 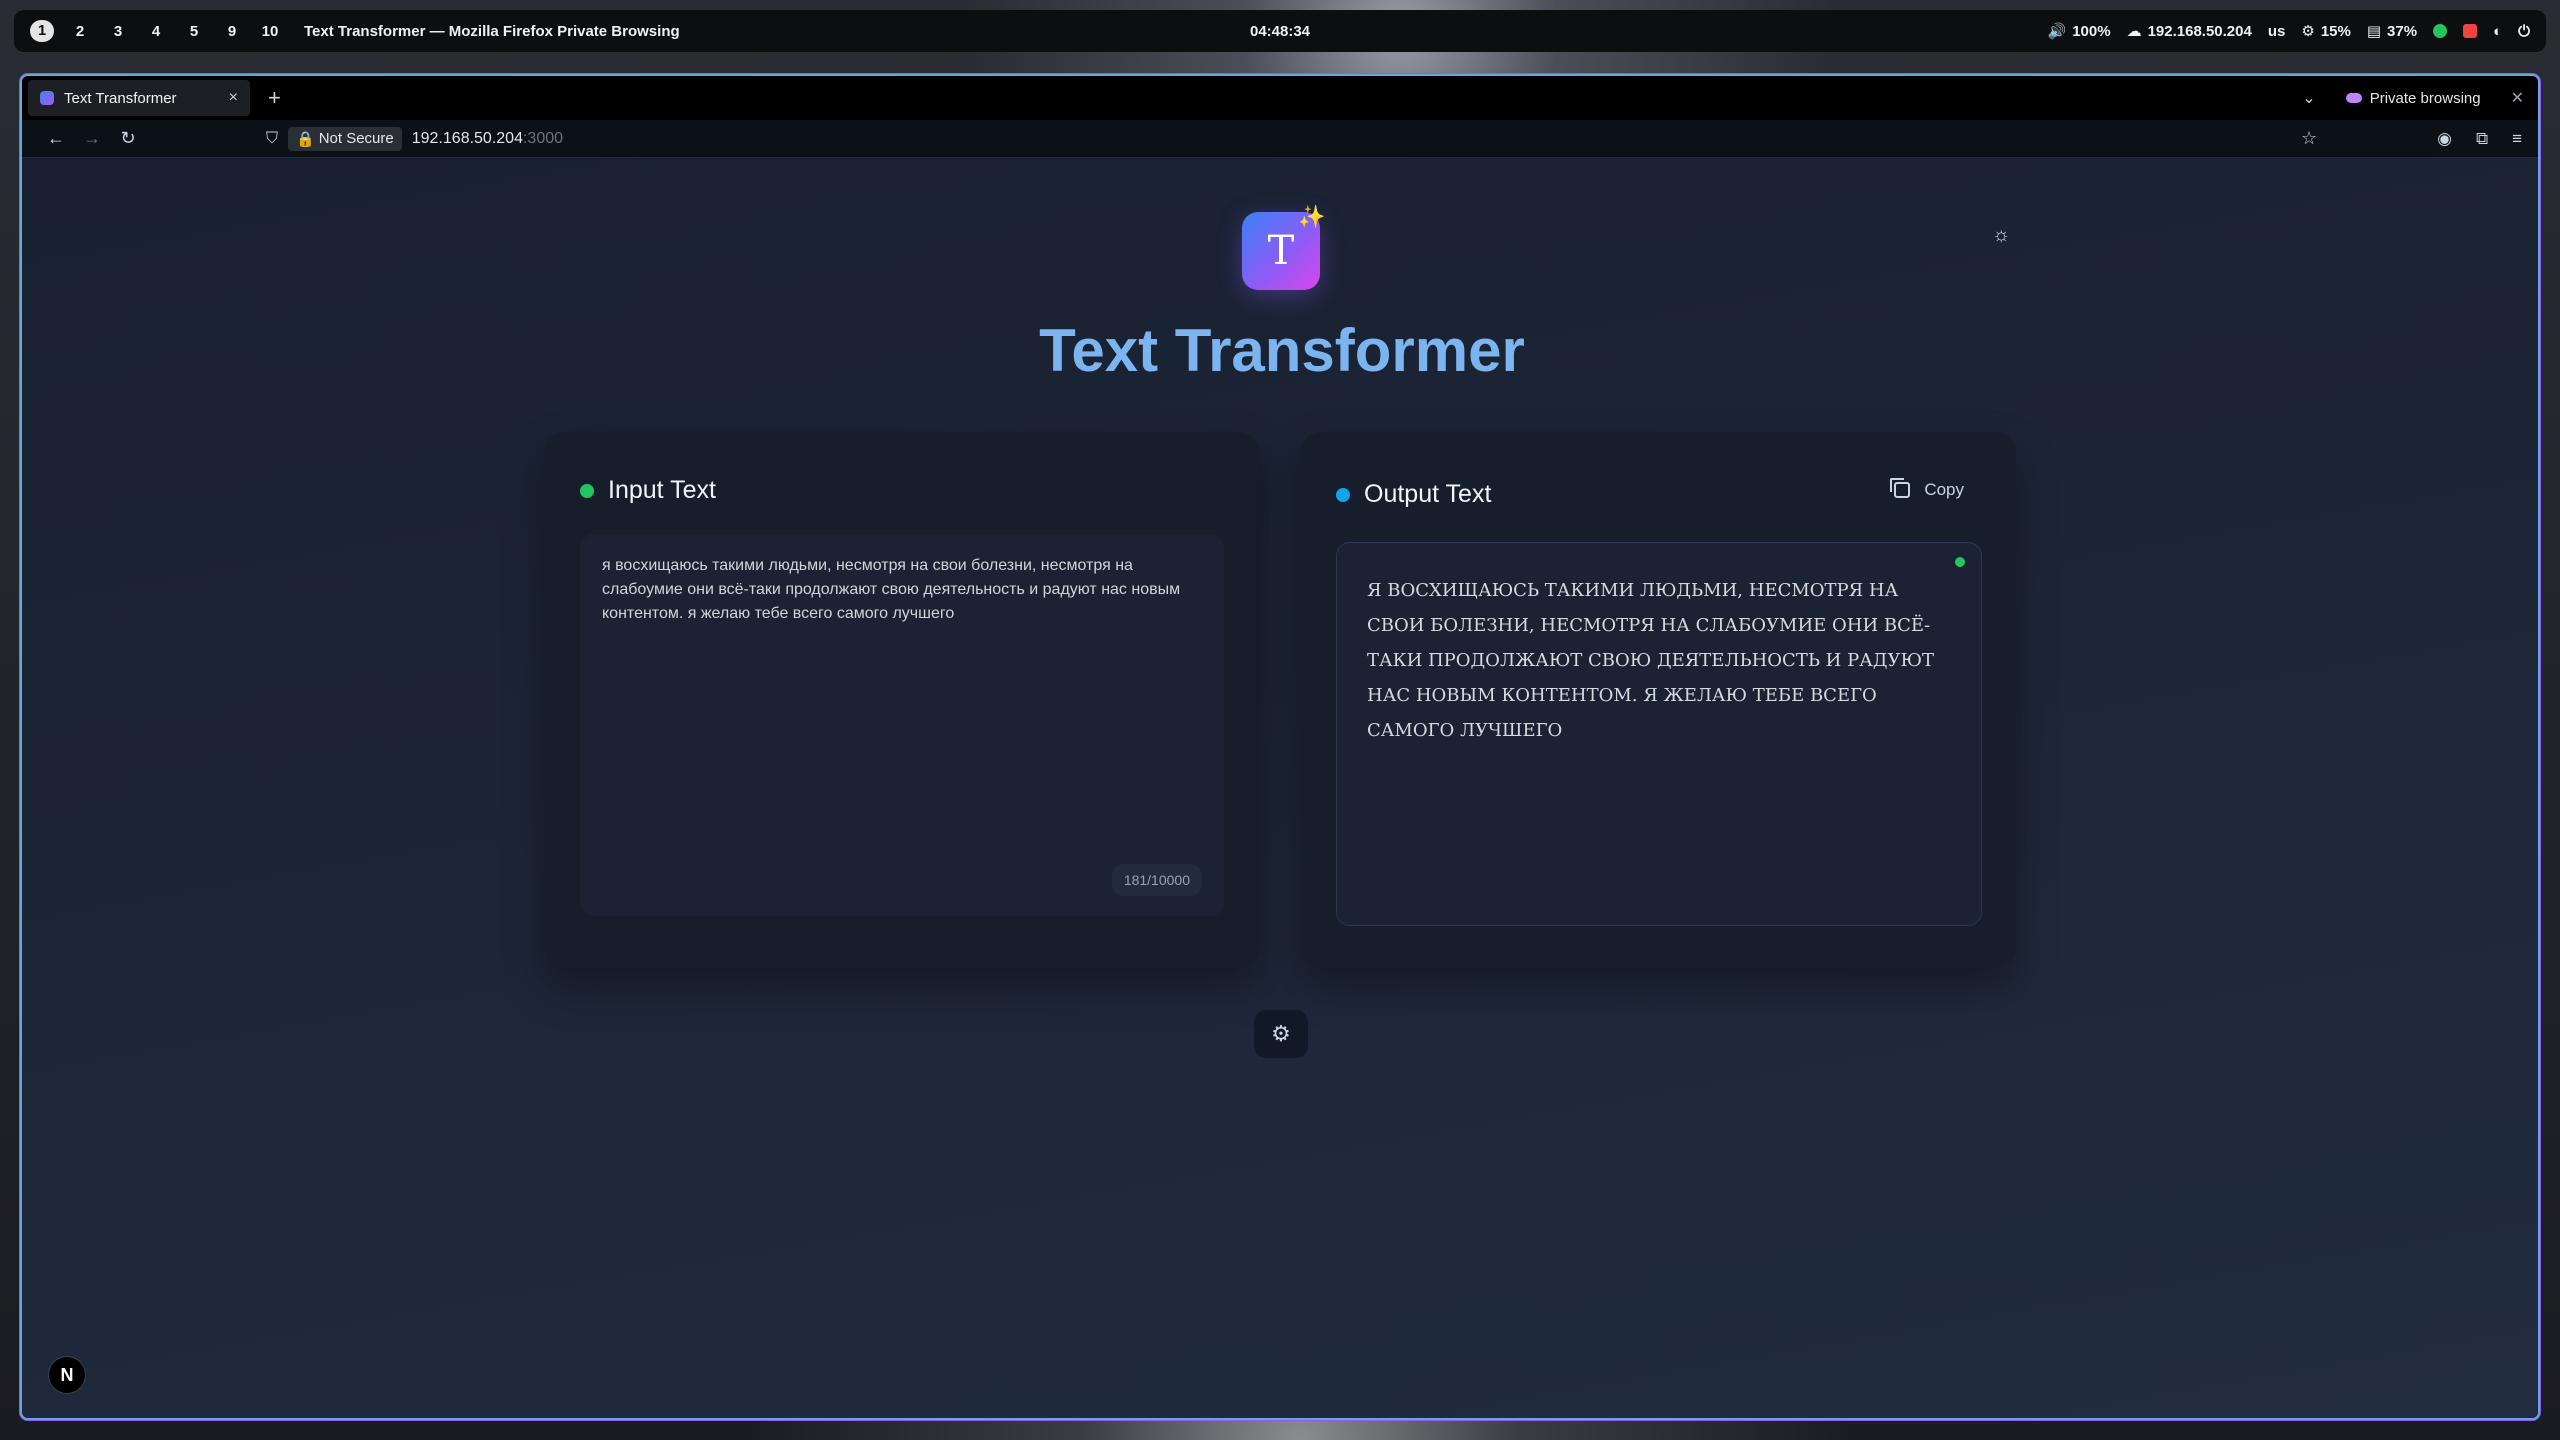 What do you see at coordinates (2309, 138) in the screenshot?
I see `bookmark-star-icon: ☆` at bounding box center [2309, 138].